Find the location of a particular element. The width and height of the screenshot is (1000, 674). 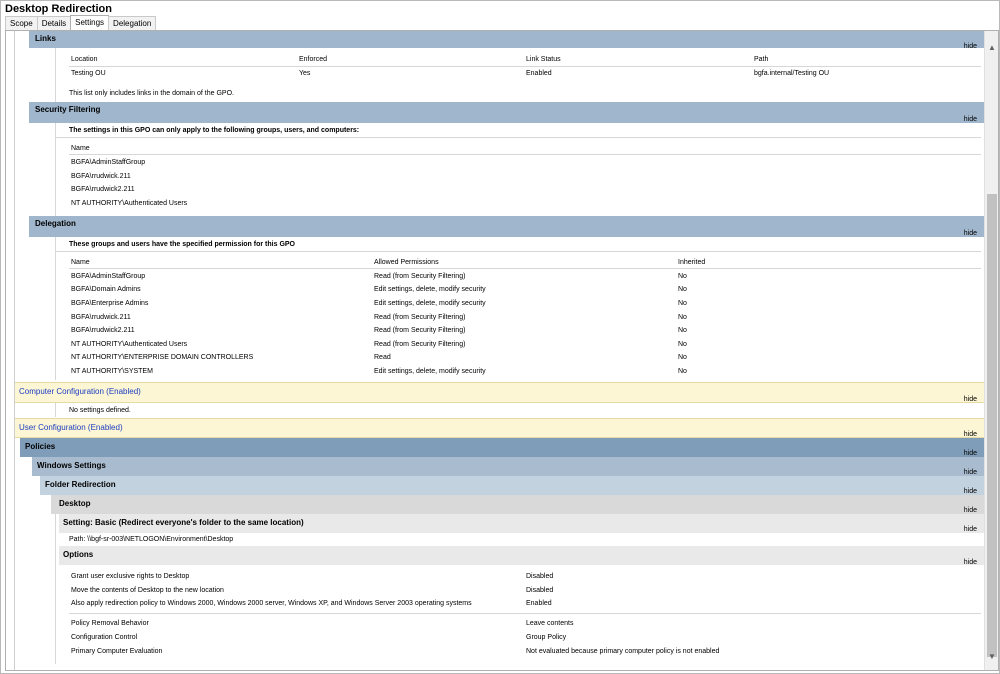

setting-hide-link: hide is located at coordinates (970, 529).